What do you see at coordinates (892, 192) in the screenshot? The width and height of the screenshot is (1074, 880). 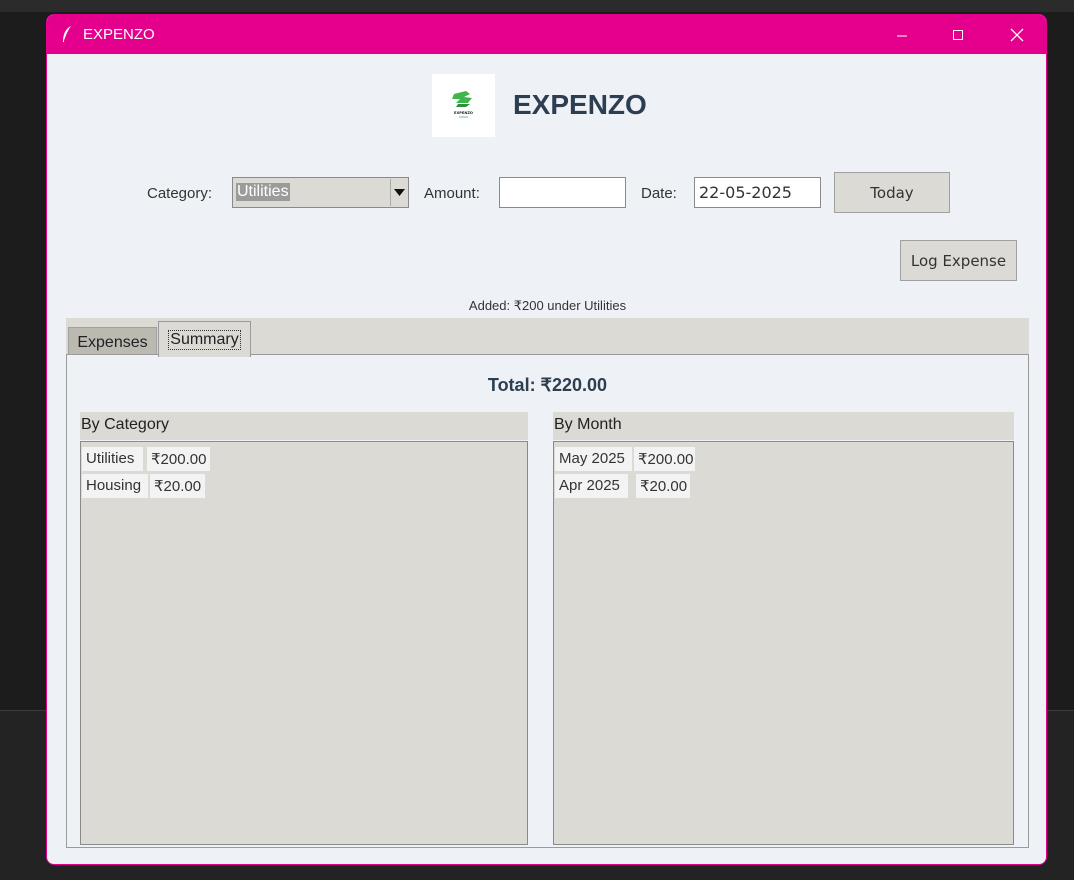 I see `today-button: Today` at bounding box center [892, 192].